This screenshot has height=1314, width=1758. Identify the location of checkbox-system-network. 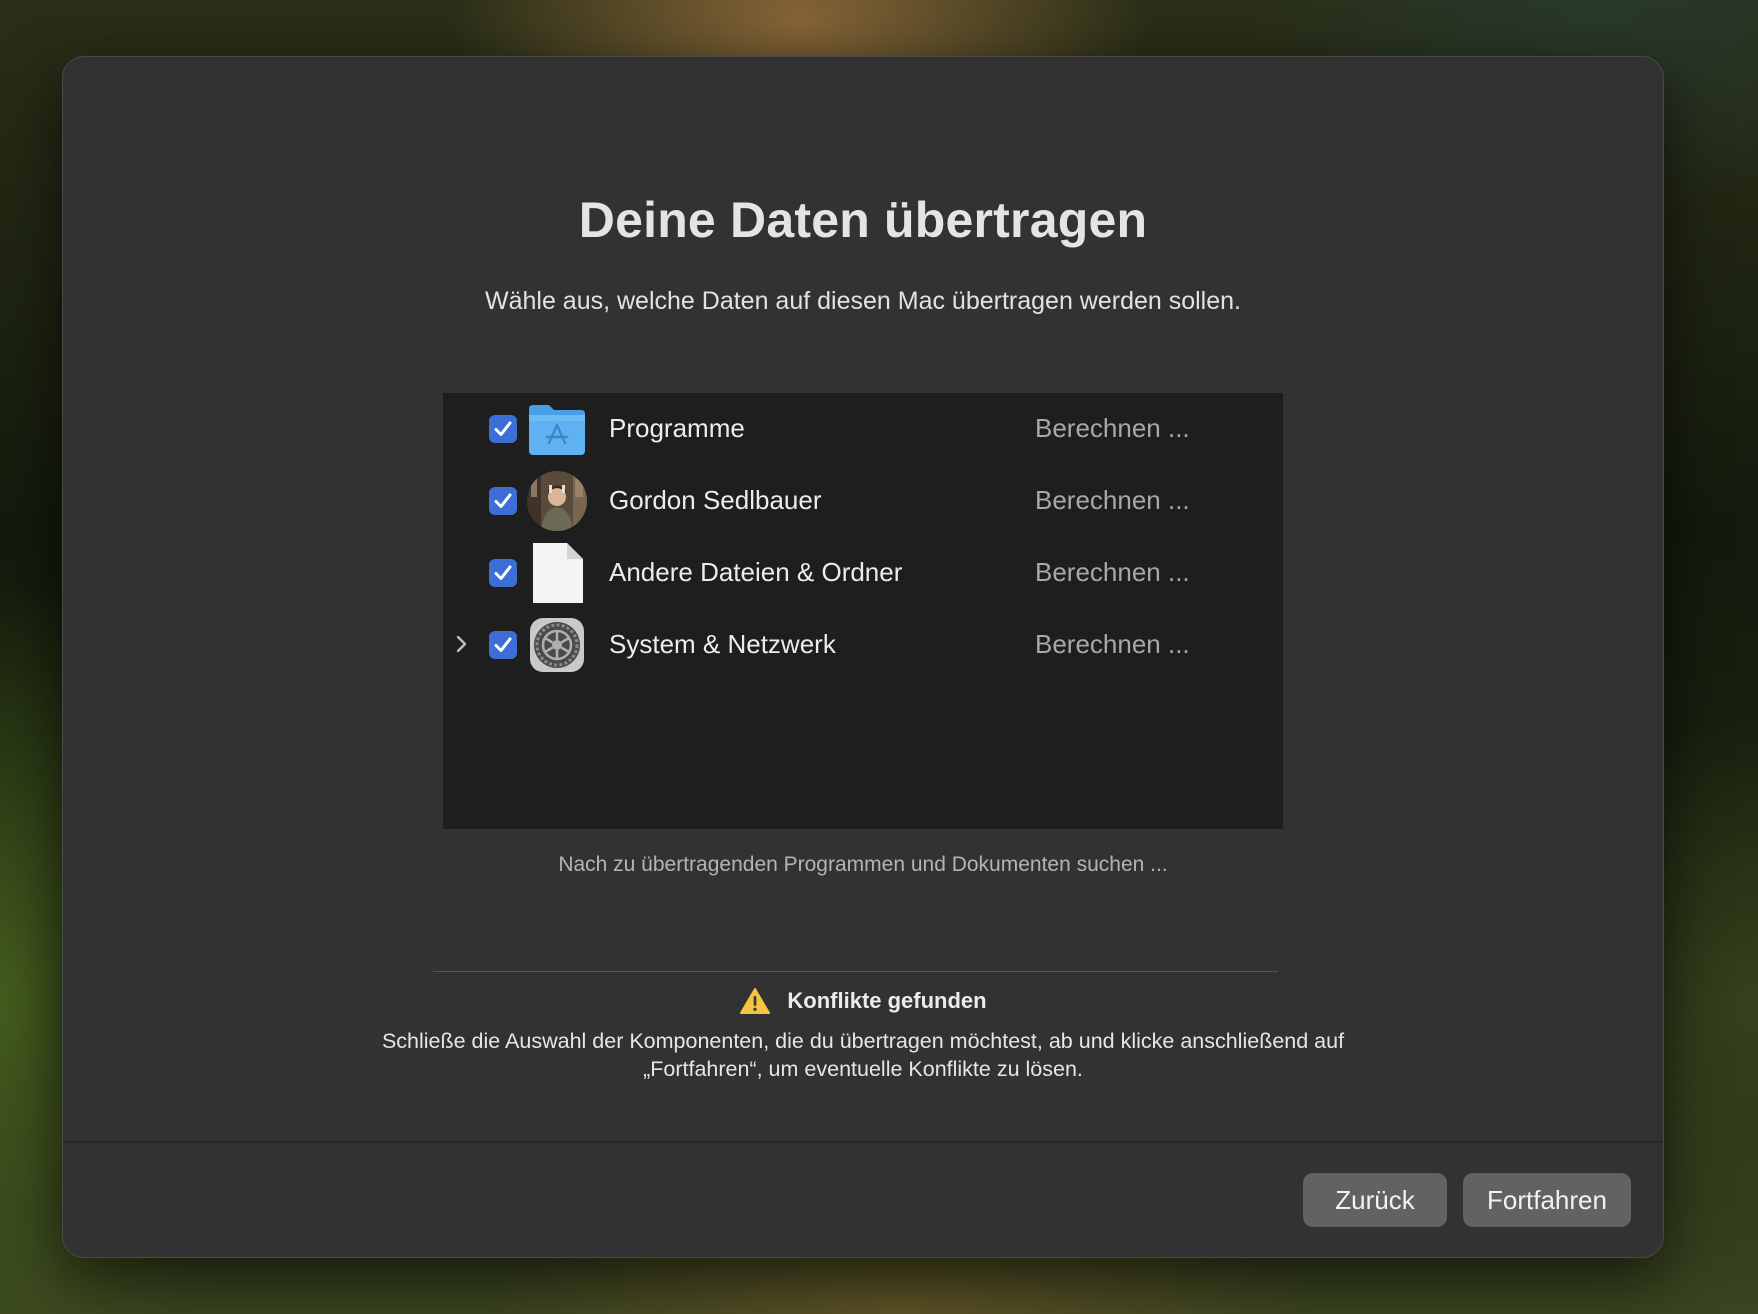
(503, 645).